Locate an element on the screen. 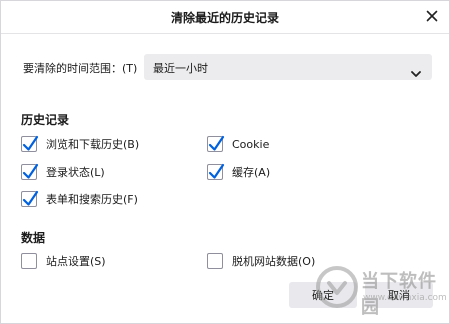  checkbox-form-search-history: 表单和搜索历史(F) is located at coordinates (79, 199).